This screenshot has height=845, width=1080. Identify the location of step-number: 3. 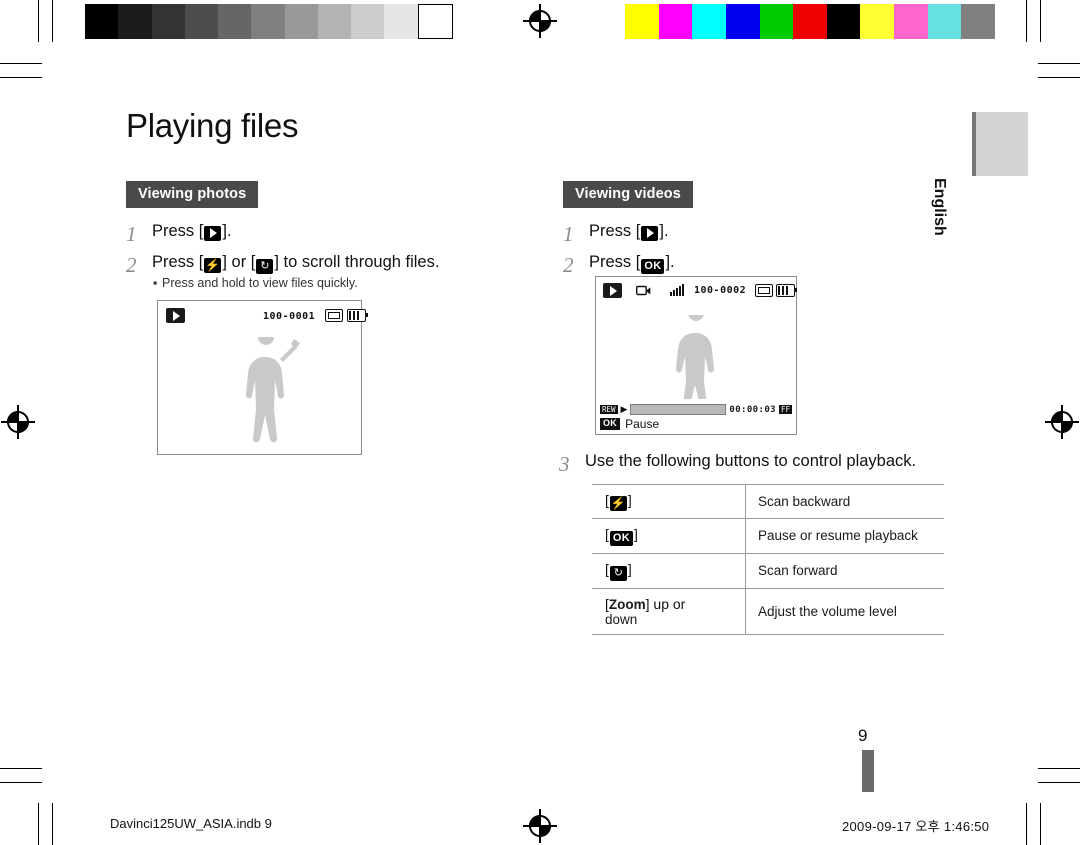
(564, 464).